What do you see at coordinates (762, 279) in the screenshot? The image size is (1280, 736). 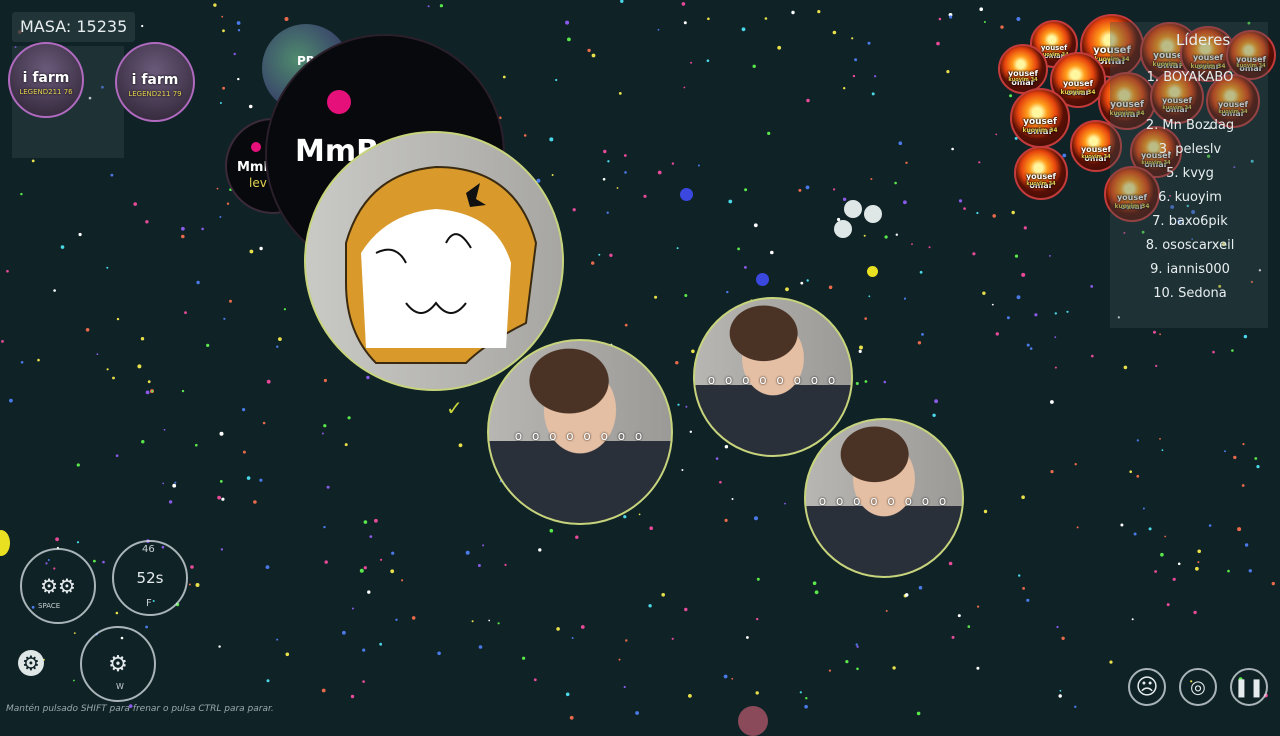 I see `blue-pellet` at bounding box center [762, 279].